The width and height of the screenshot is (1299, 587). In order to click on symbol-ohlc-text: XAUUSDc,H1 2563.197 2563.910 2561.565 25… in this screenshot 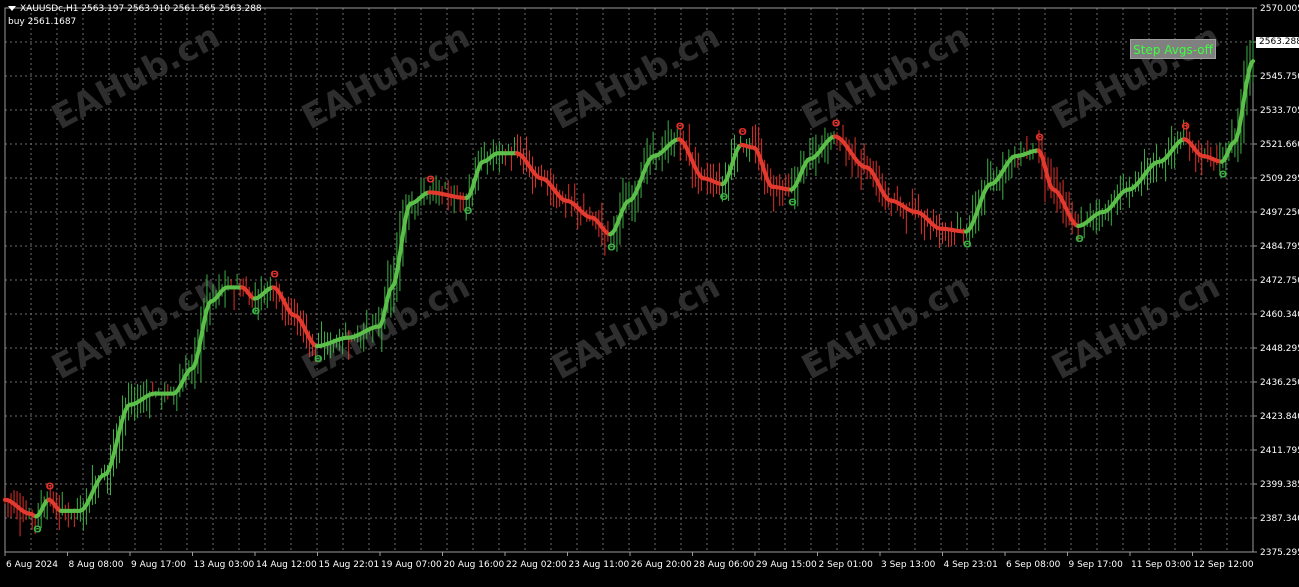, I will do `click(141, 9)`.